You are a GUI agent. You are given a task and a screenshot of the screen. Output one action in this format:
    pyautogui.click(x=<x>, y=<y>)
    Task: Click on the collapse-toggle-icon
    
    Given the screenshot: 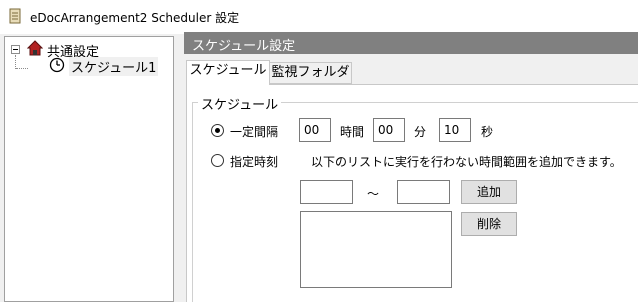 What is the action you would take?
    pyautogui.click(x=15, y=49)
    